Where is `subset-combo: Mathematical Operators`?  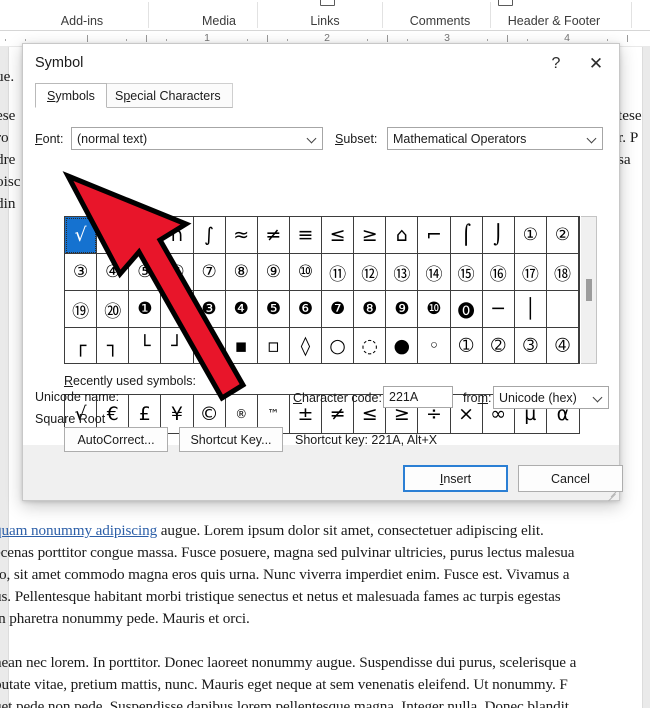
subset-combo: Mathematical Operators is located at coordinates (495, 138).